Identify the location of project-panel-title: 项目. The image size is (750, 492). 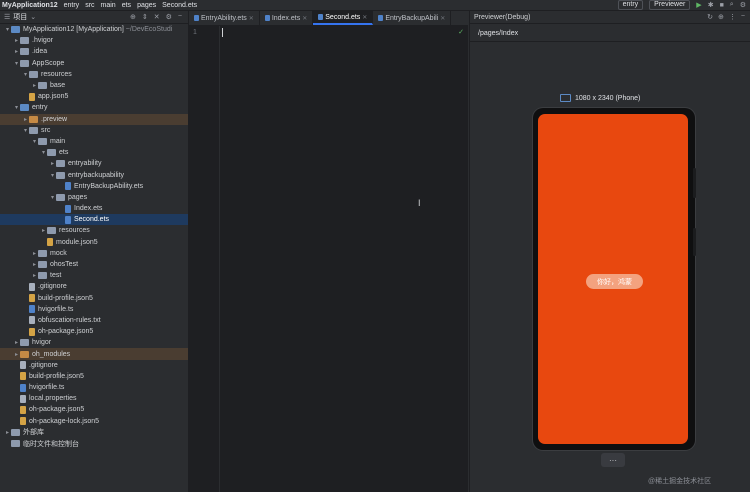
(20, 17).